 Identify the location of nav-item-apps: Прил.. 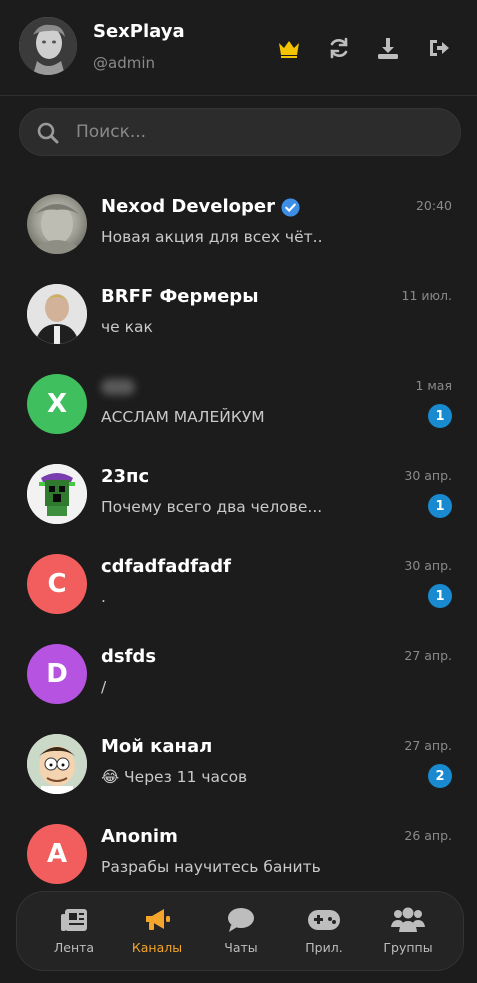
(324, 930).